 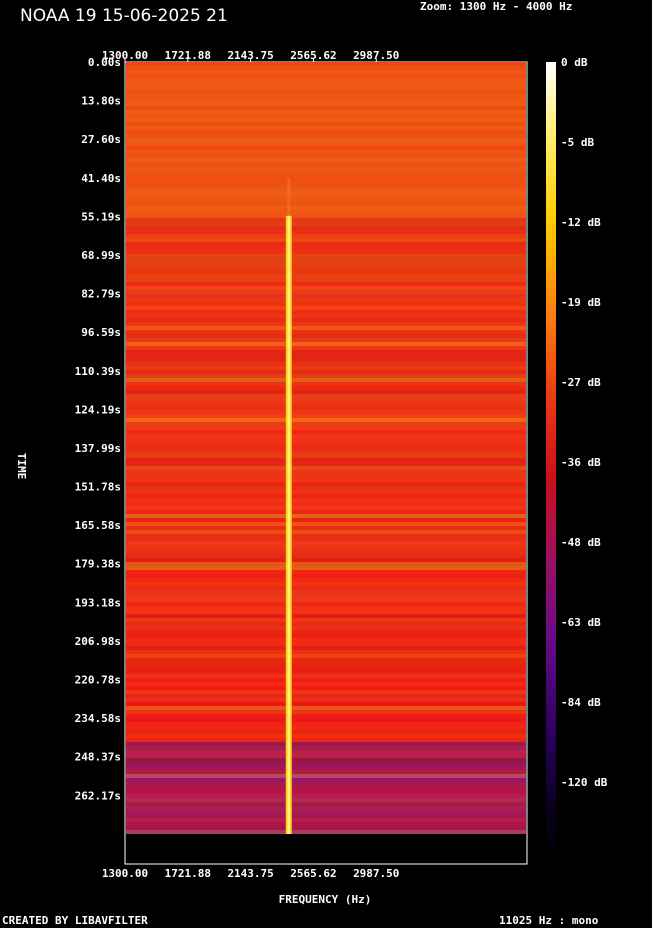 I want to click on x-tick-label-bottom: 1300.00, so click(x=125, y=873).